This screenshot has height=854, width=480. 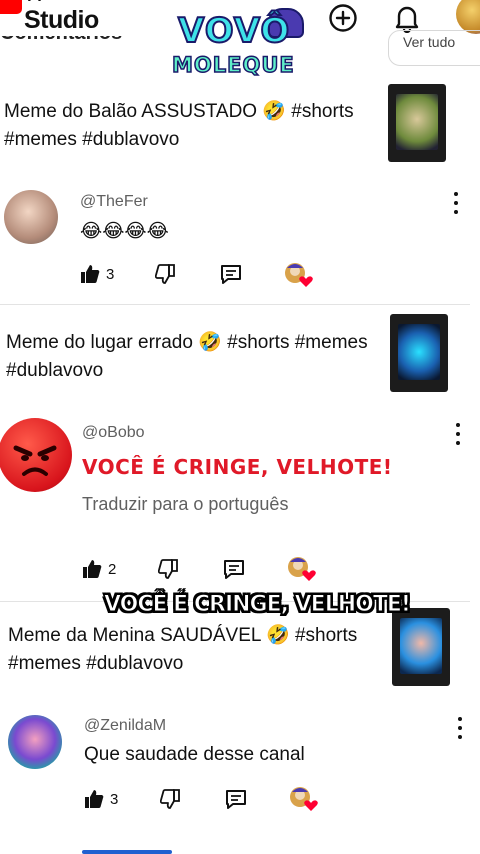 What do you see at coordinates (61, 20) in the screenshot?
I see `brand-name: Studio` at bounding box center [61, 20].